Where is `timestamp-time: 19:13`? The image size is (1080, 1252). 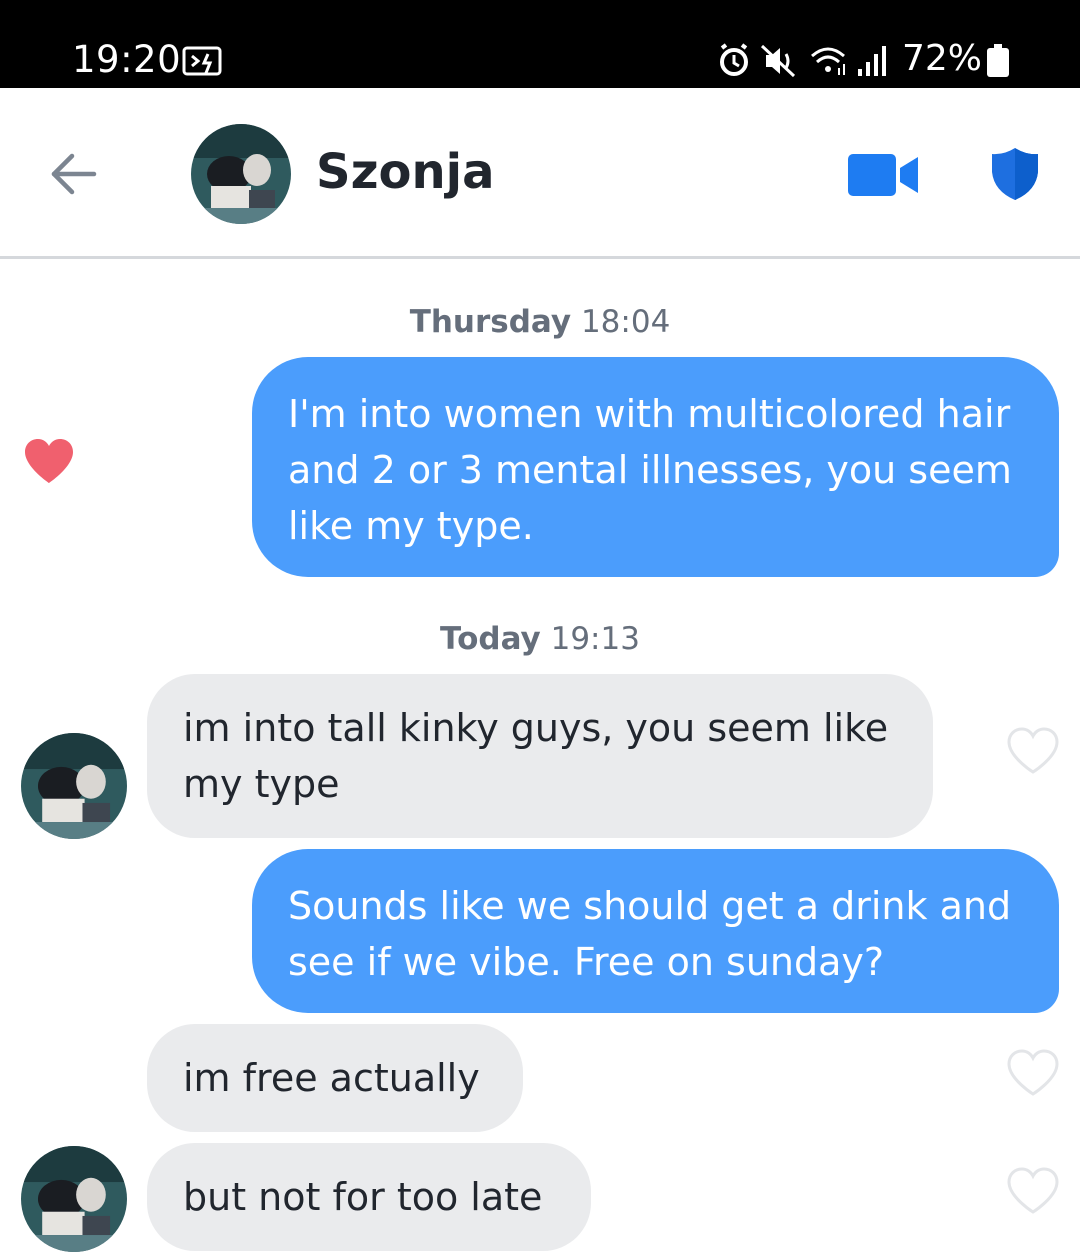
timestamp-time: 19:13 is located at coordinates (595, 639).